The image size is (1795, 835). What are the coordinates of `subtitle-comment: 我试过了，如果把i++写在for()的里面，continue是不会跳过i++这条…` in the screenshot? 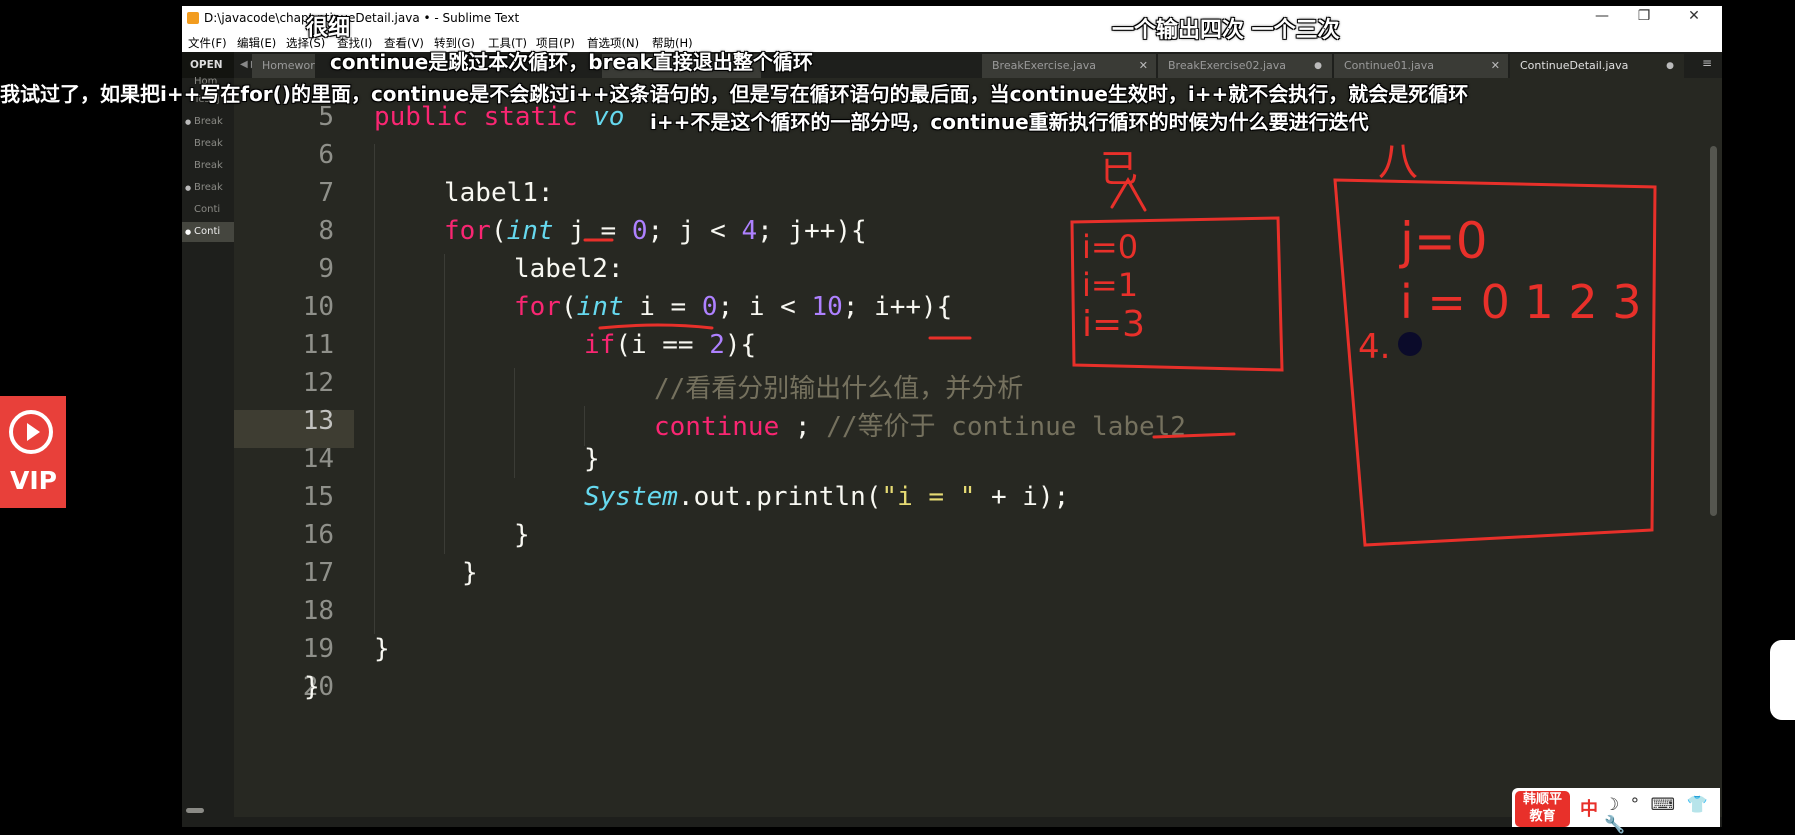 It's located at (734, 94).